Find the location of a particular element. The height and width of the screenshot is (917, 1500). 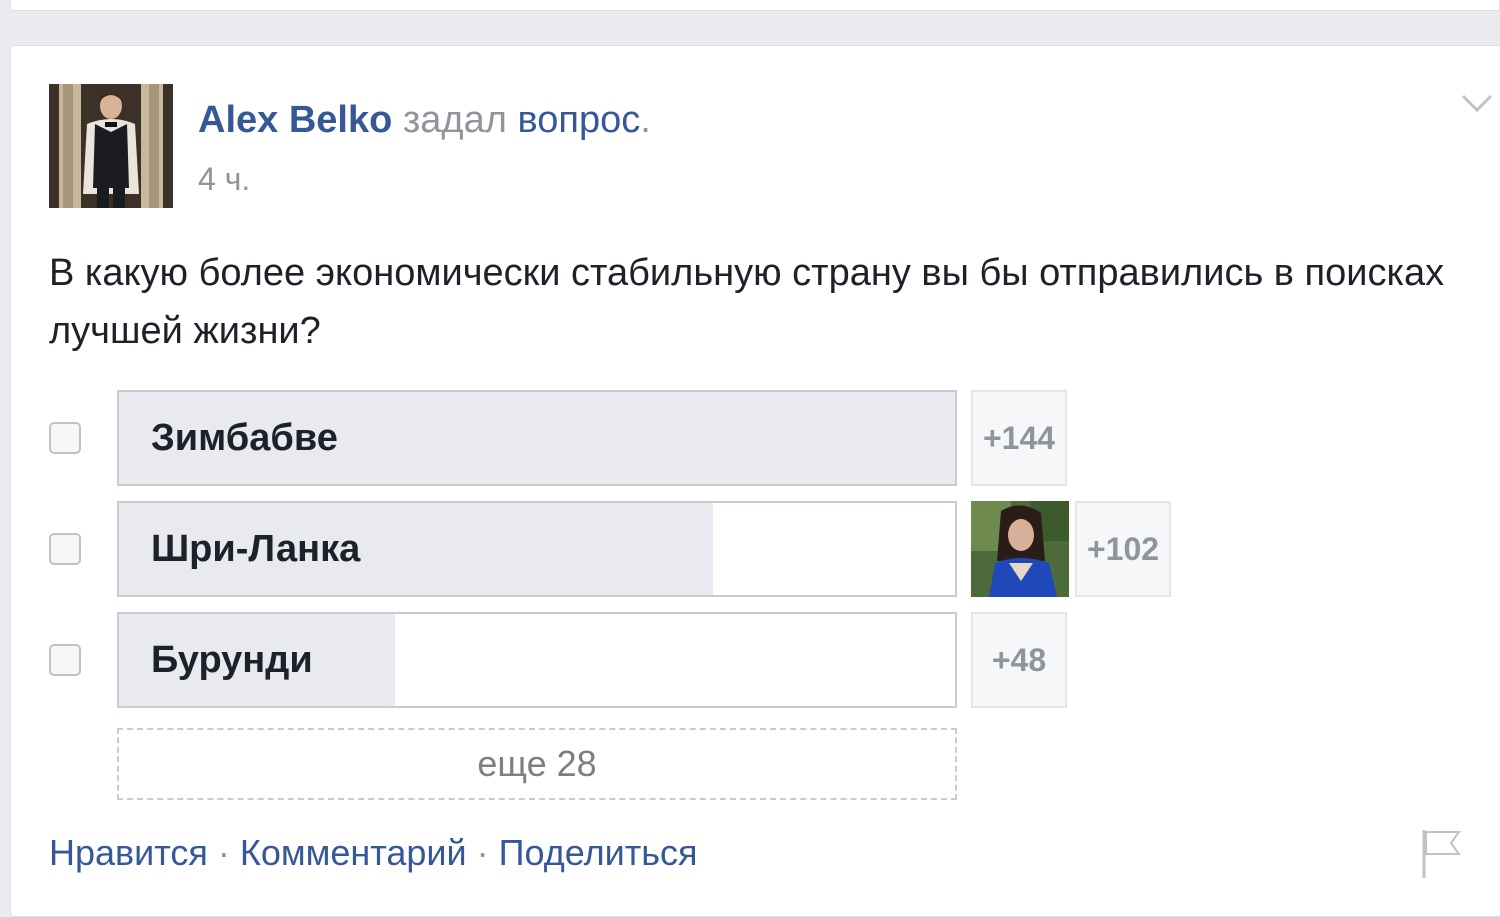

poll-option-label: Бурунди is located at coordinates (232, 660).